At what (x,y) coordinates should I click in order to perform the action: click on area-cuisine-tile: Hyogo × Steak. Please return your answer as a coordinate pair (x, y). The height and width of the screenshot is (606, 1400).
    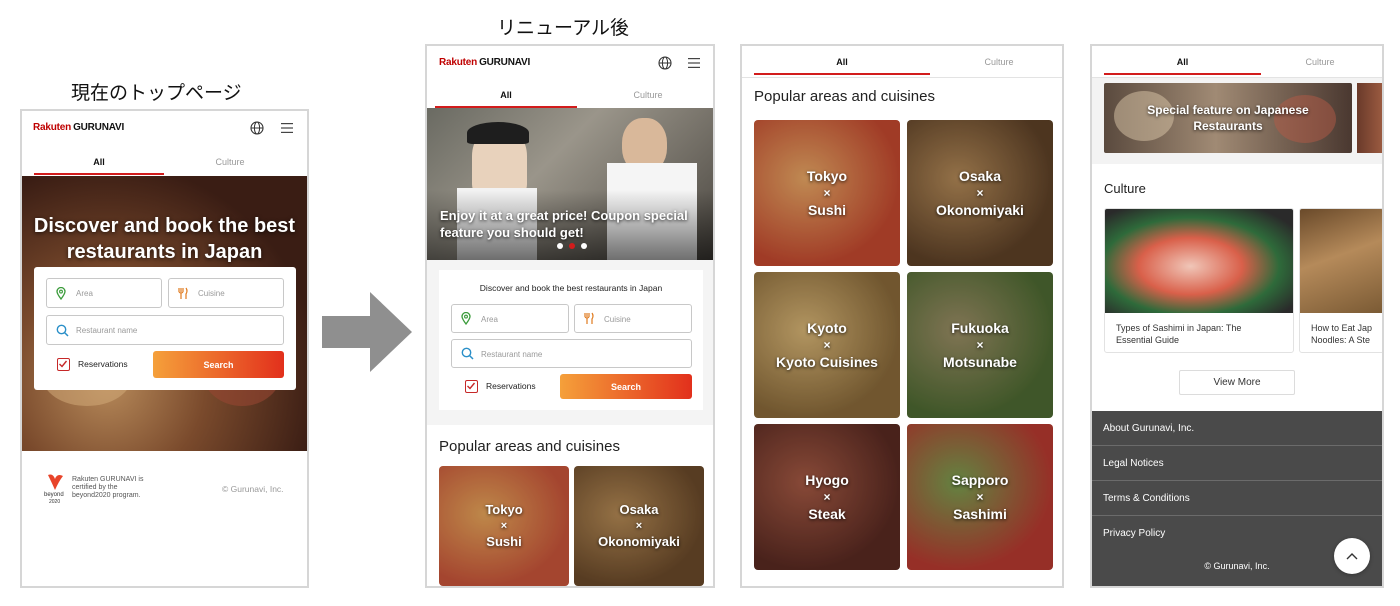
    Looking at the image, I should click on (827, 497).